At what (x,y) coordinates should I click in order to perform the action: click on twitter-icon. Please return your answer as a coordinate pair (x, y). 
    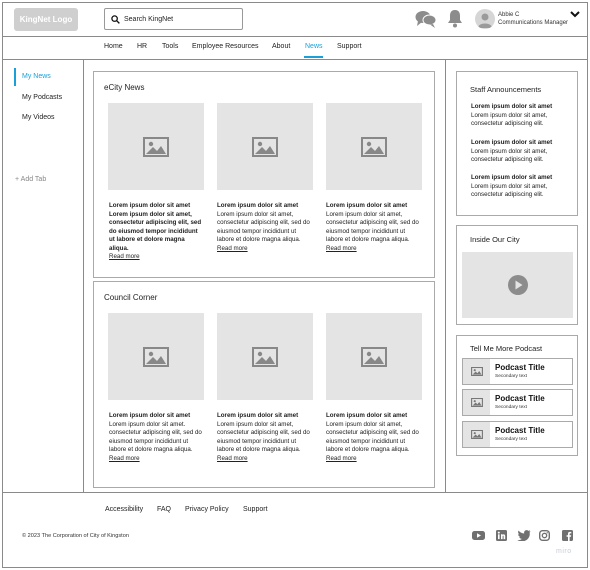
    Looking at the image, I should click on (524, 536).